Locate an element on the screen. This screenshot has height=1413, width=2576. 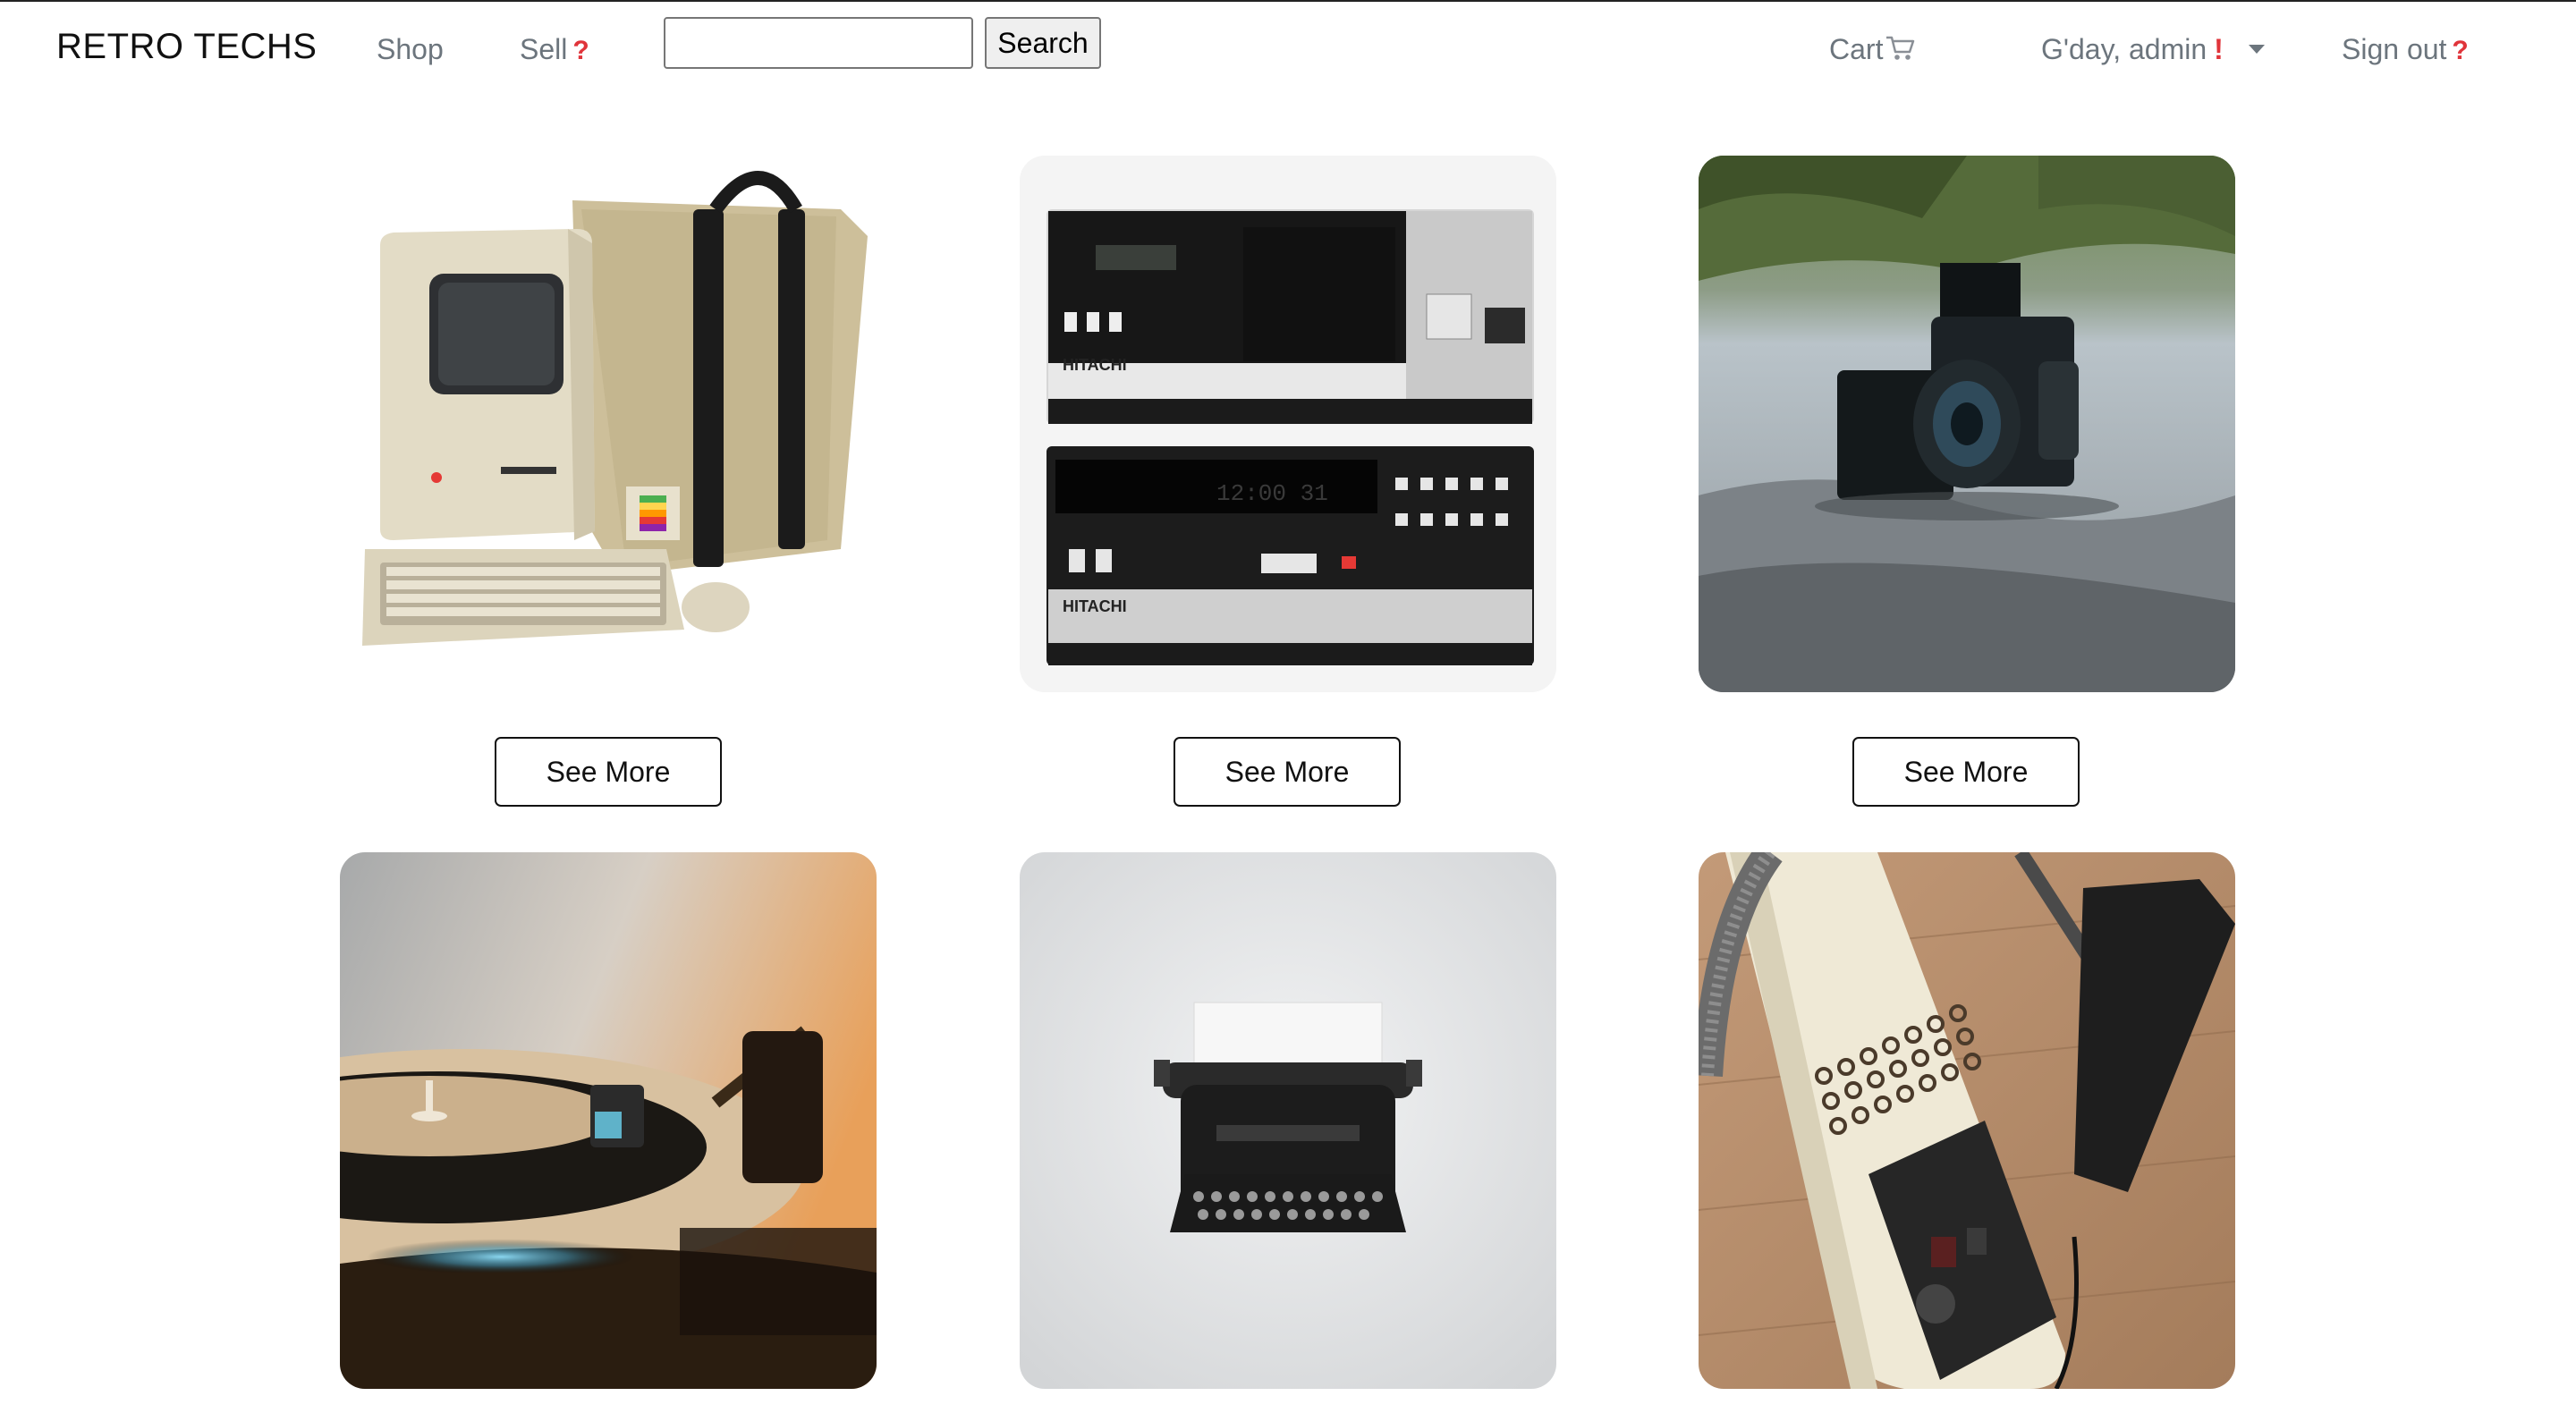
product-image-medium-format-camera is located at coordinates (1967, 424).